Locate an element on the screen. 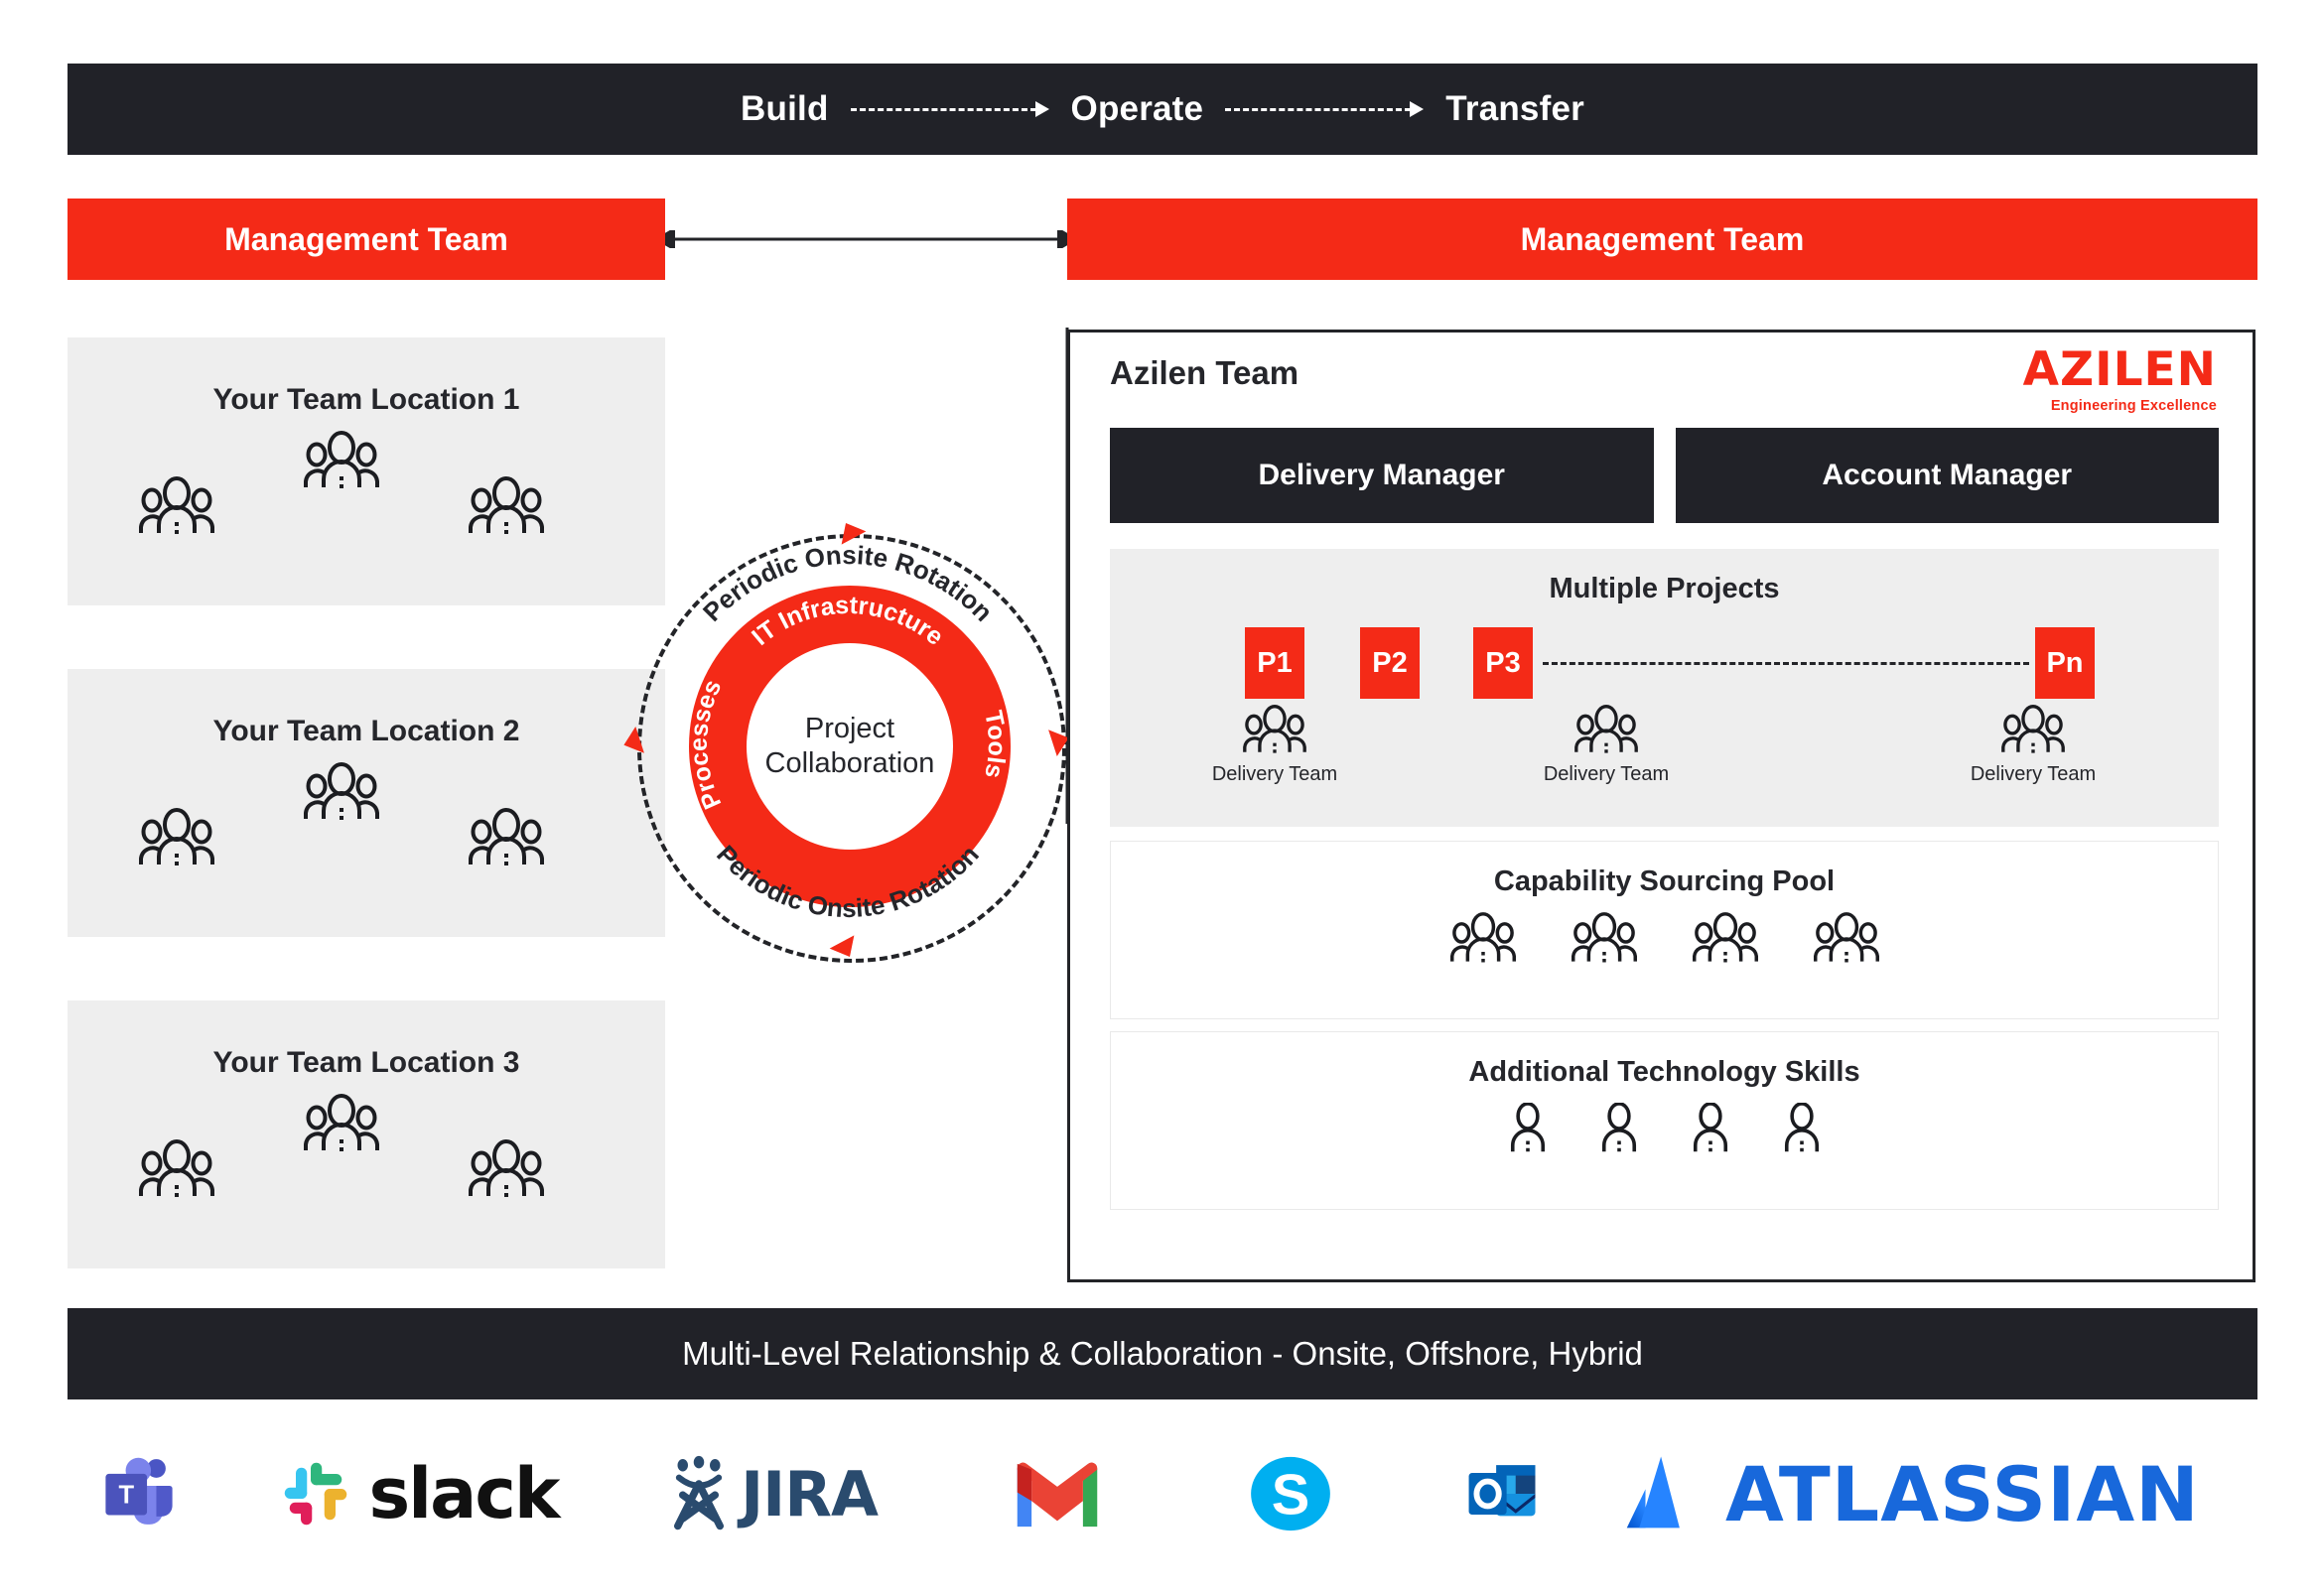  team-location-box-1: Your Team Location 1 is located at coordinates (366, 471).